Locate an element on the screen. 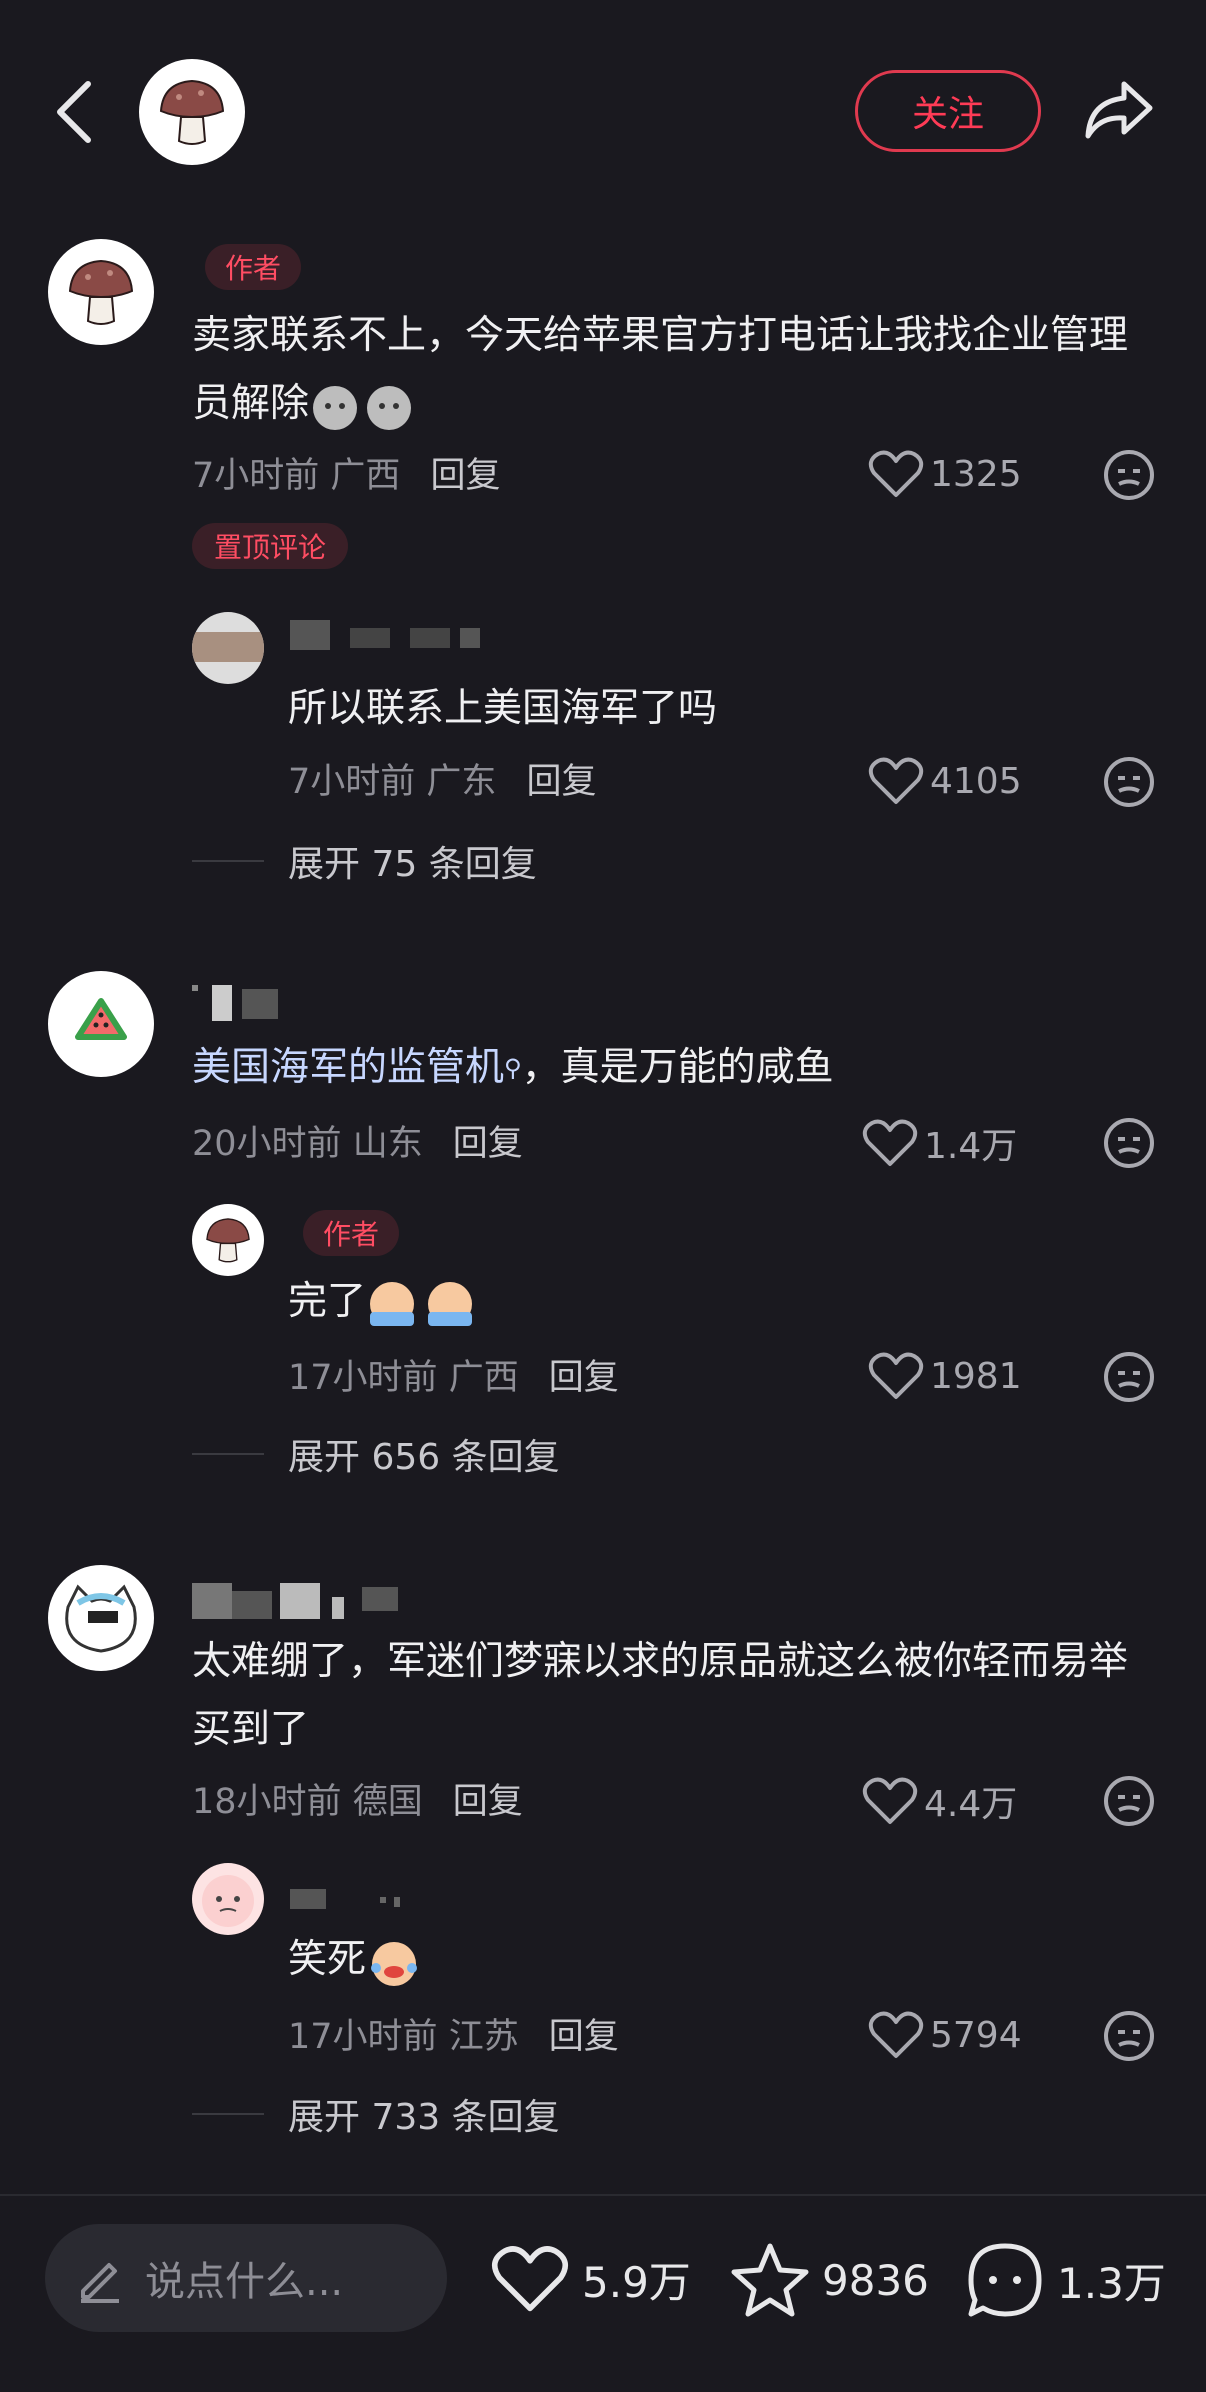  cat-icon is located at coordinates (101, 1618).